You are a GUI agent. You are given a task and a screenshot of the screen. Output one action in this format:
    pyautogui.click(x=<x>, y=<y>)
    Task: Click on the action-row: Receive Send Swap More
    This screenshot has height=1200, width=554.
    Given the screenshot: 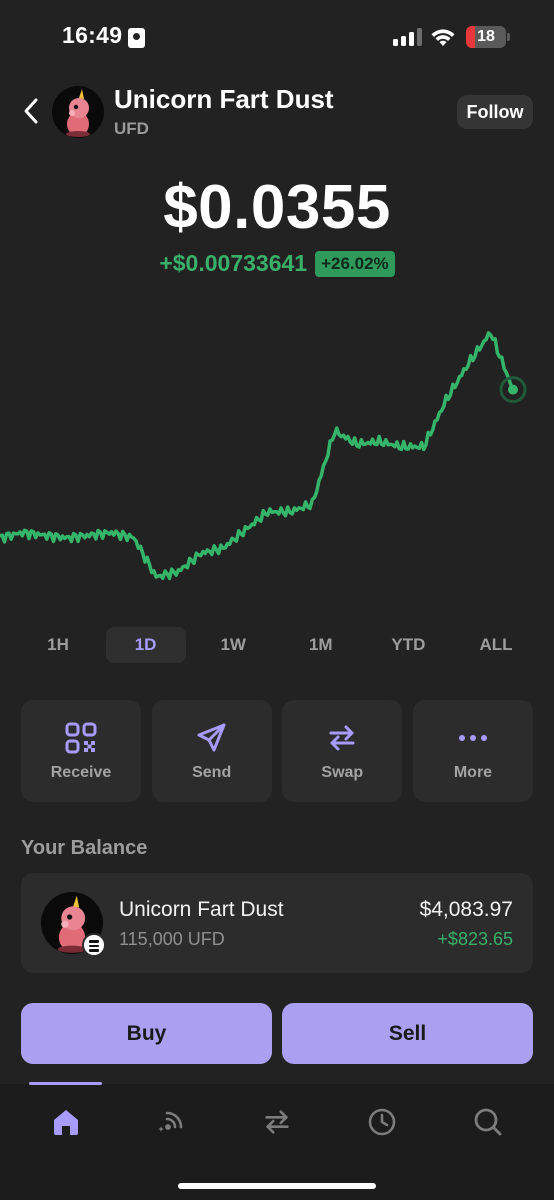 What is the action you would take?
    pyautogui.click(x=277, y=751)
    